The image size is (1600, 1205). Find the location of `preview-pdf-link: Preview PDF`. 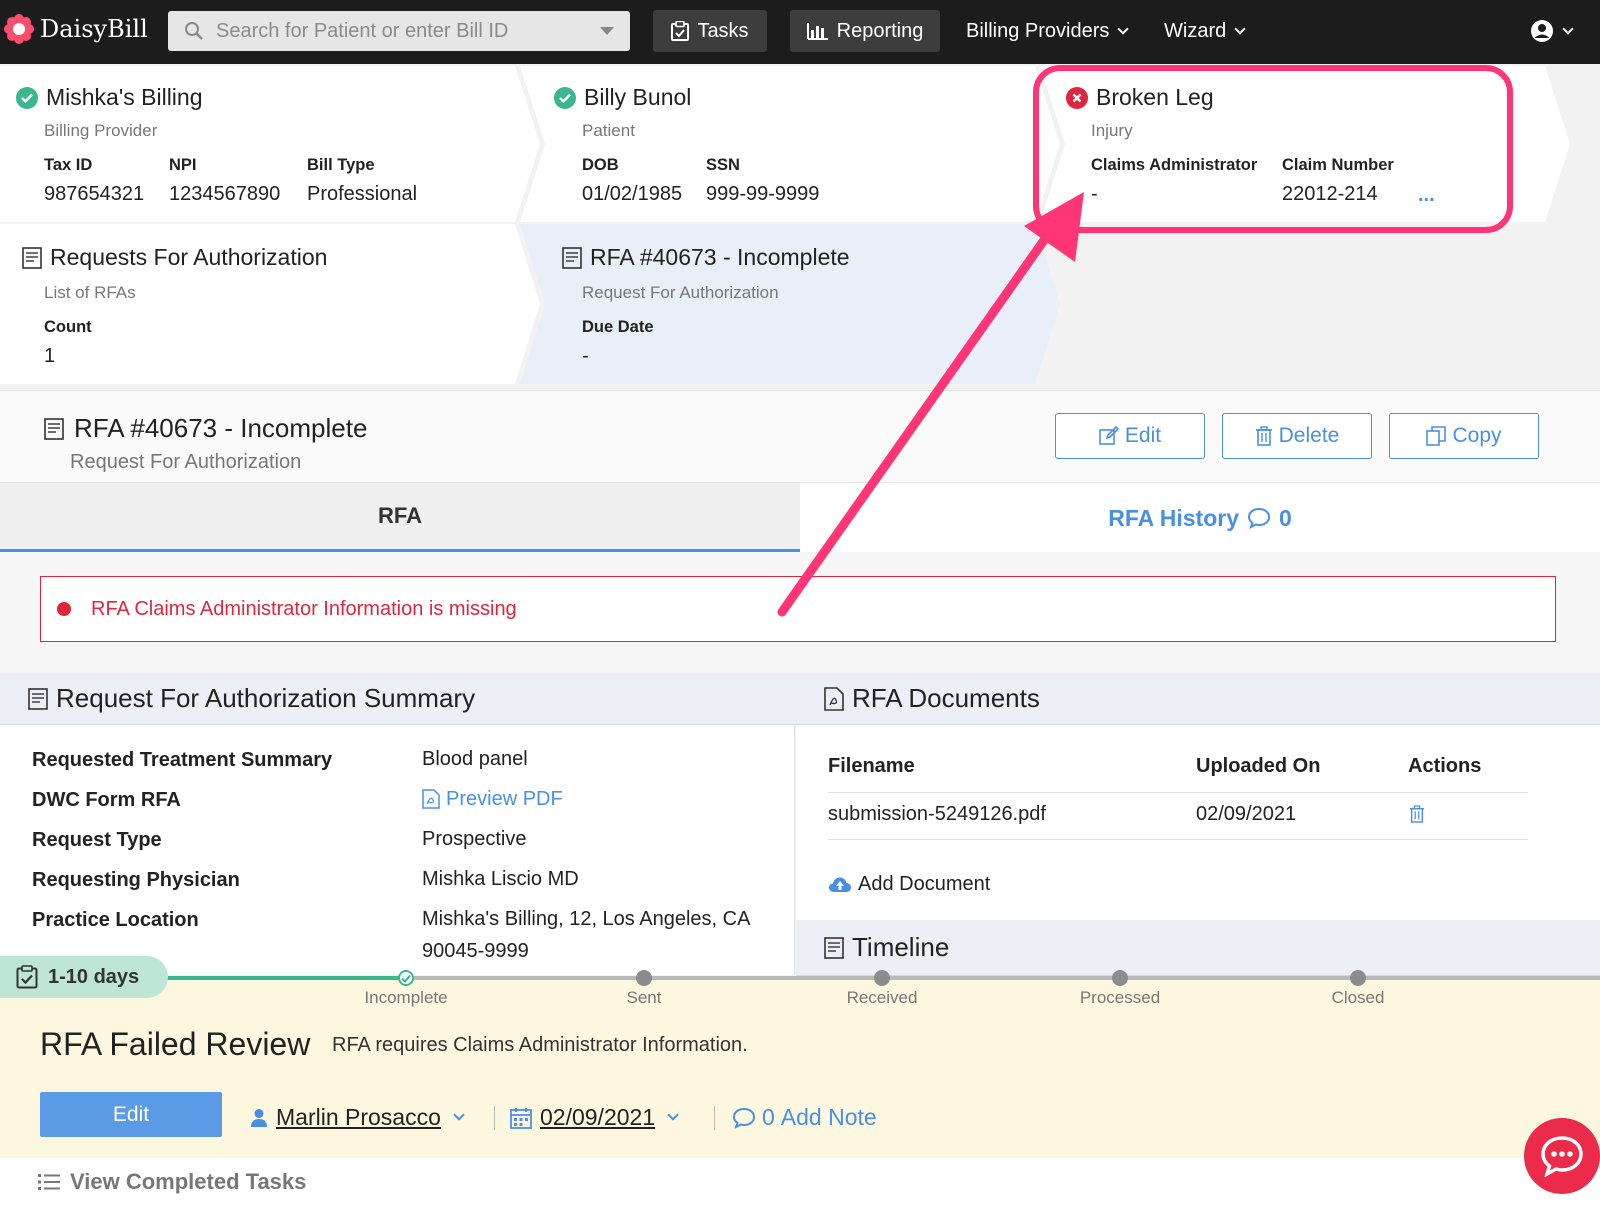

preview-pdf-link: Preview PDF is located at coordinates (492, 799).